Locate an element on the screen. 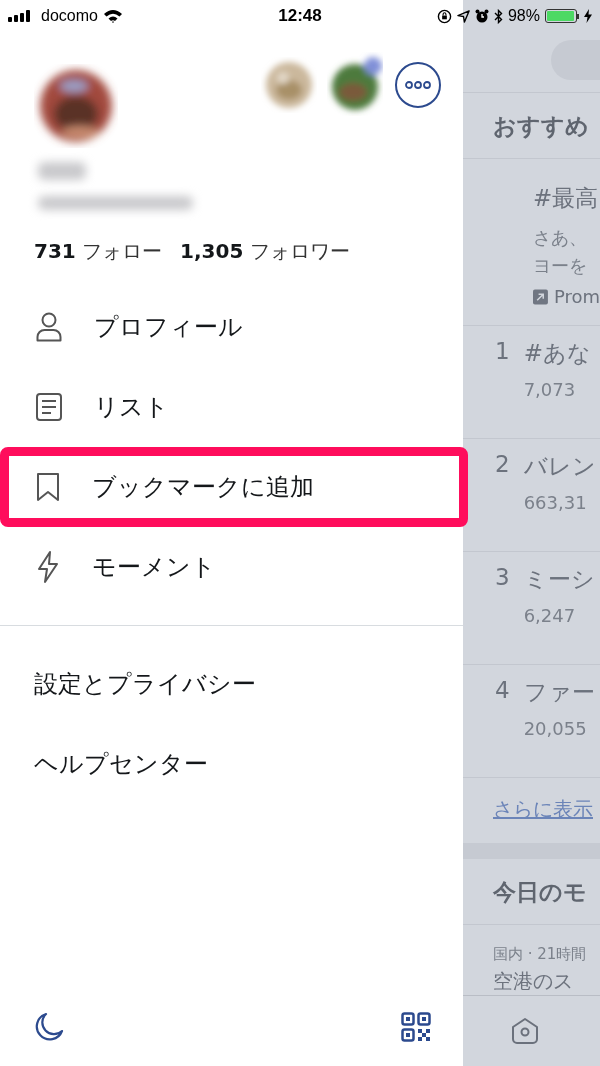  qr-code-icon is located at coordinates (416, 1027).